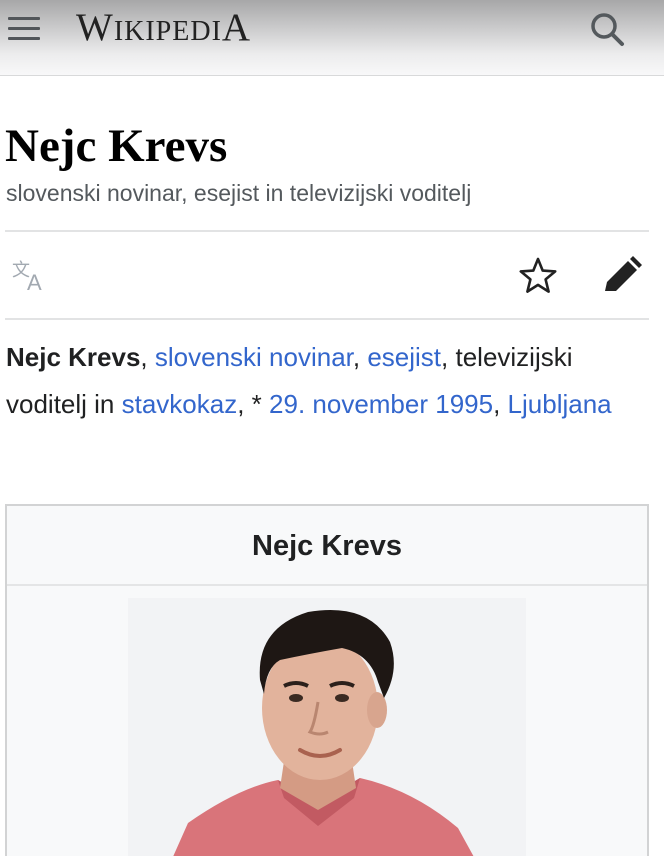 The height and width of the screenshot is (856, 664). I want to click on link-slovenski-novinar: slovenski novinar, so click(254, 357).